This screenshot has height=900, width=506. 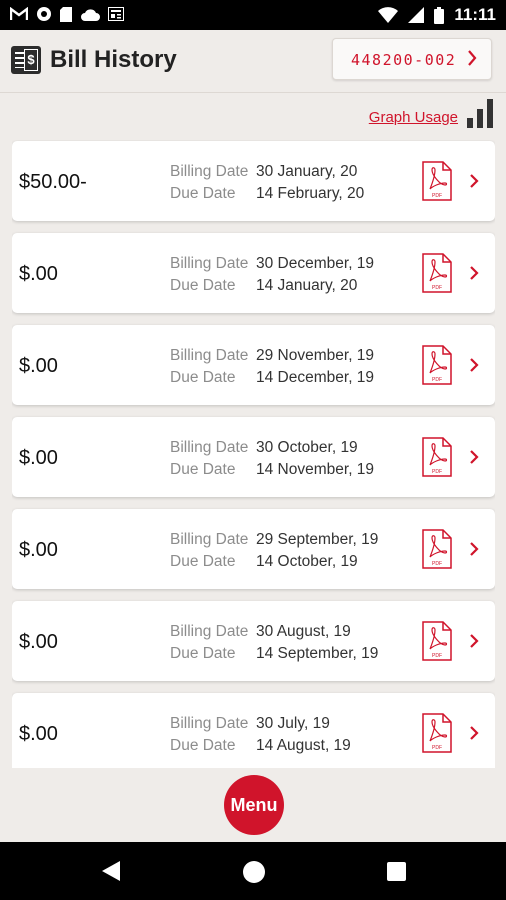 I want to click on gmail-icon, so click(x=19, y=13).